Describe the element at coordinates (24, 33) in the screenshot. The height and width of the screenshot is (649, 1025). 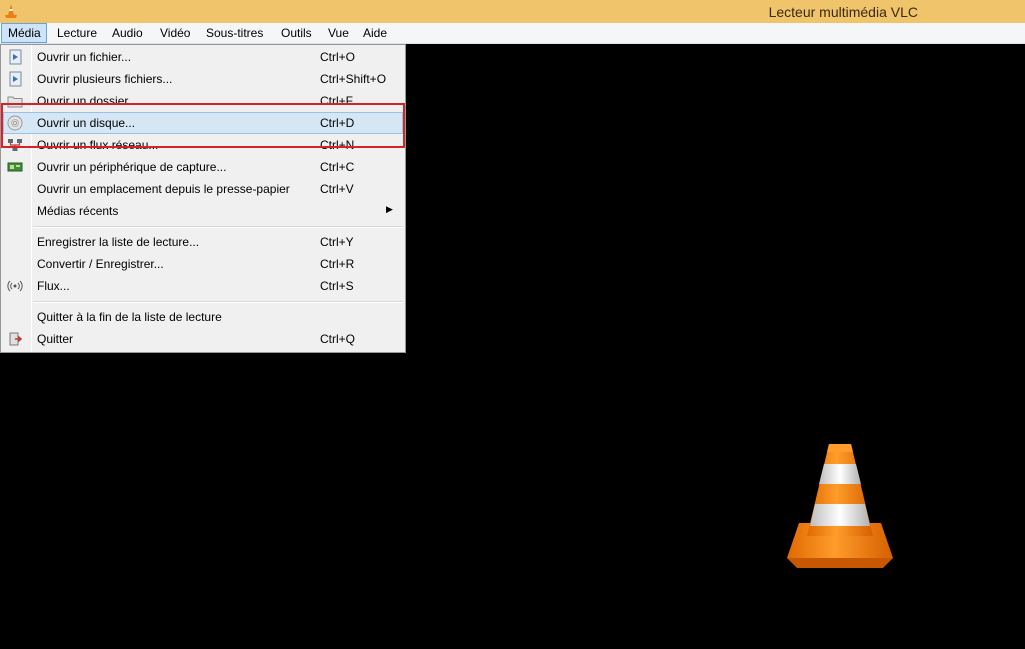
I see `menu-media: Média` at that location.